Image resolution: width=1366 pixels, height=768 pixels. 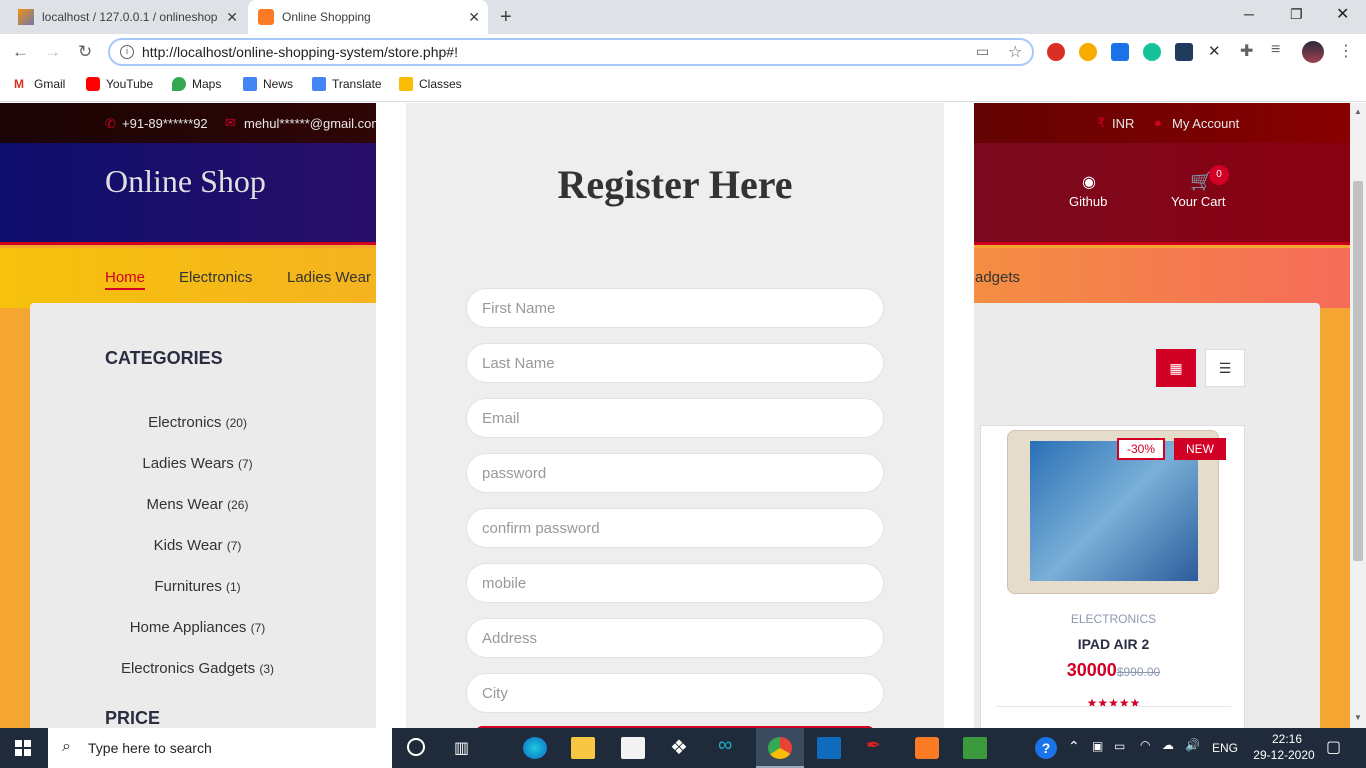 I want to click on extension-copy-icon, so click(x=1120, y=52).